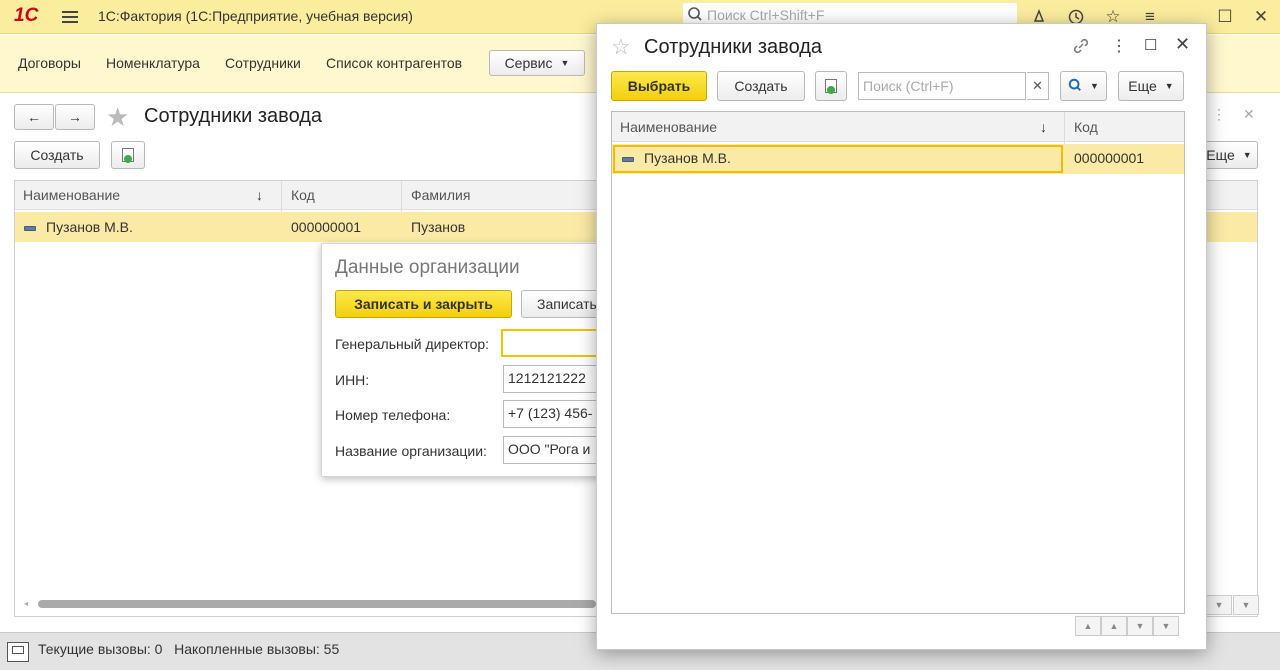  What do you see at coordinates (1088, 626) in the screenshot?
I see `scroll-top-icon: ▲` at bounding box center [1088, 626].